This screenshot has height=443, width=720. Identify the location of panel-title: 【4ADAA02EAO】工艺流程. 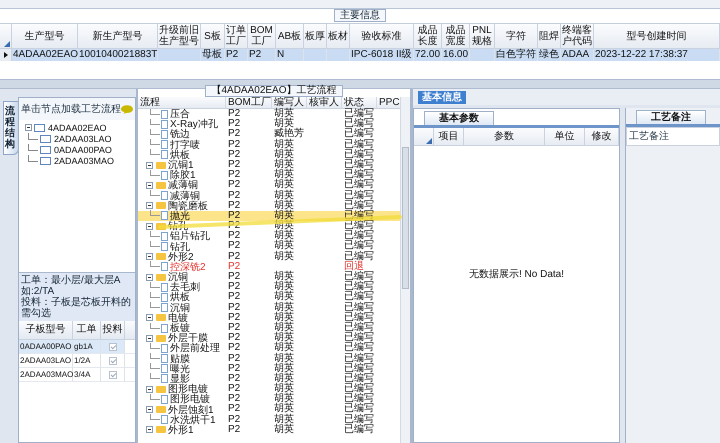
(274, 91).